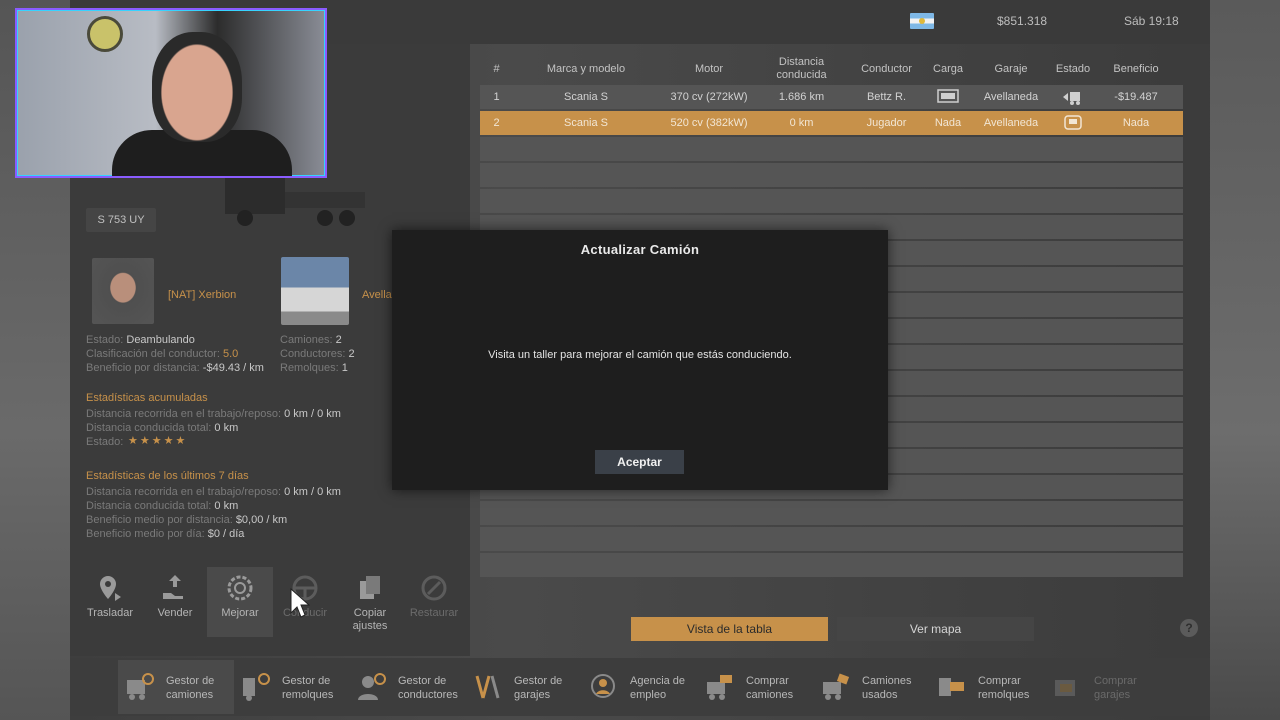 The width and height of the screenshot is (1280, 720). Describe the element at coordinates (1151, 21) in the screenshot. I see `game-clock: Sáb 19:18` at that location.